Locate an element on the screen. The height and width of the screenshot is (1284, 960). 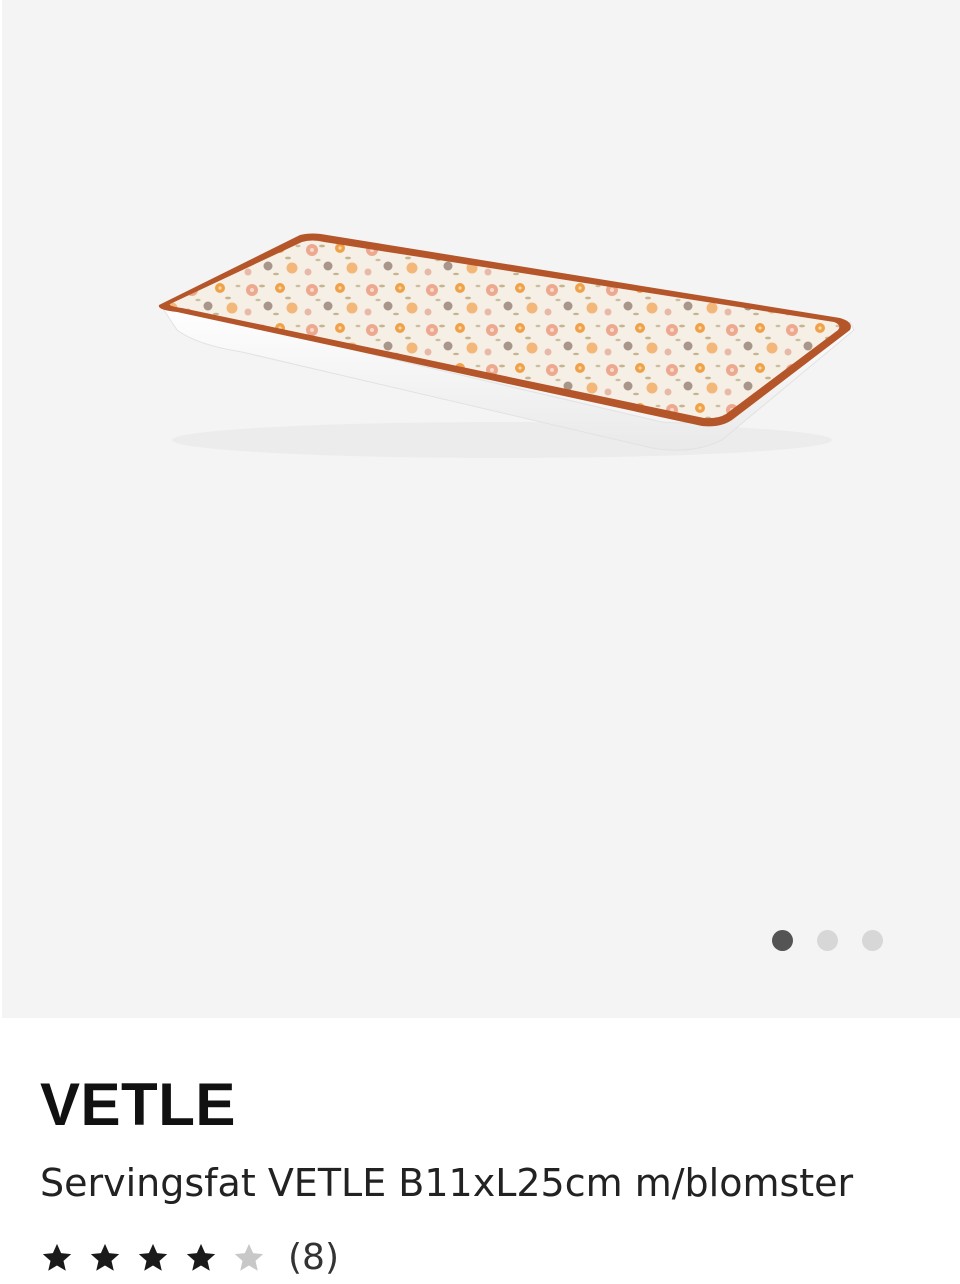
carousel-pagination is located at coordinates (827, 940).